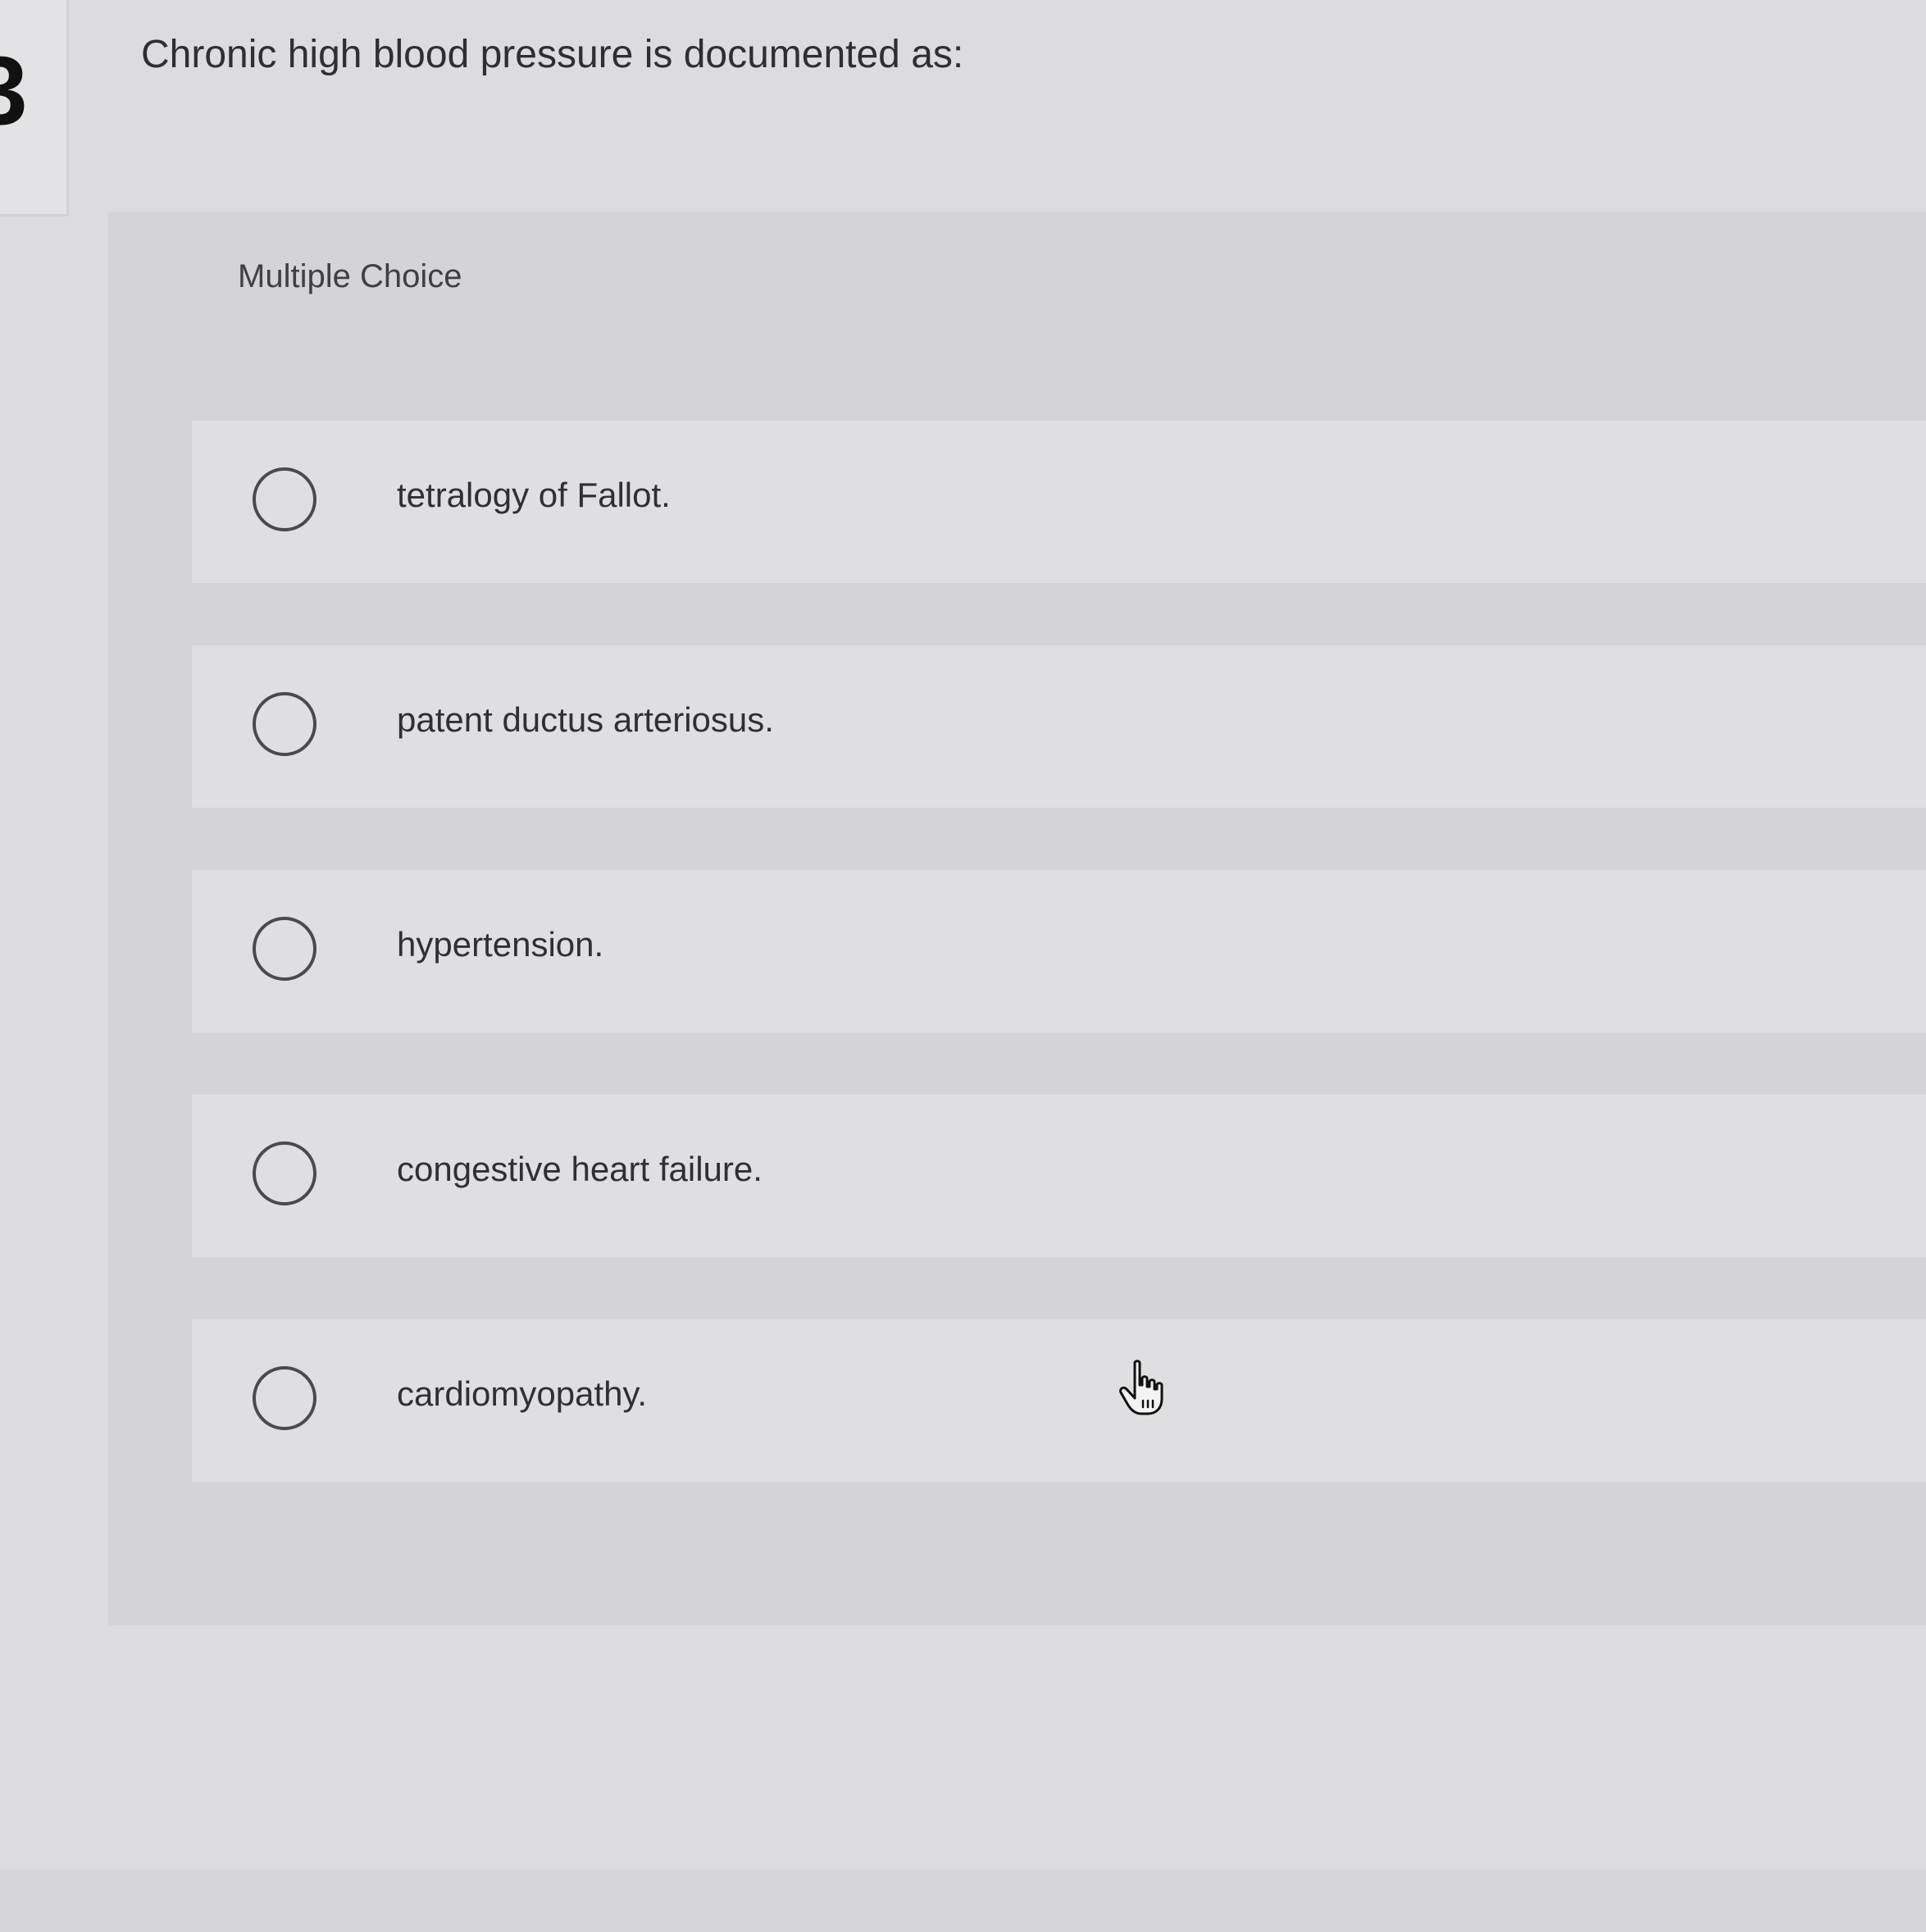 This screenshot has height=1932, width=1926. Describe the element at coordinates (501, 944) in the screenshot. I see `option-label: hypertension.` at that location.